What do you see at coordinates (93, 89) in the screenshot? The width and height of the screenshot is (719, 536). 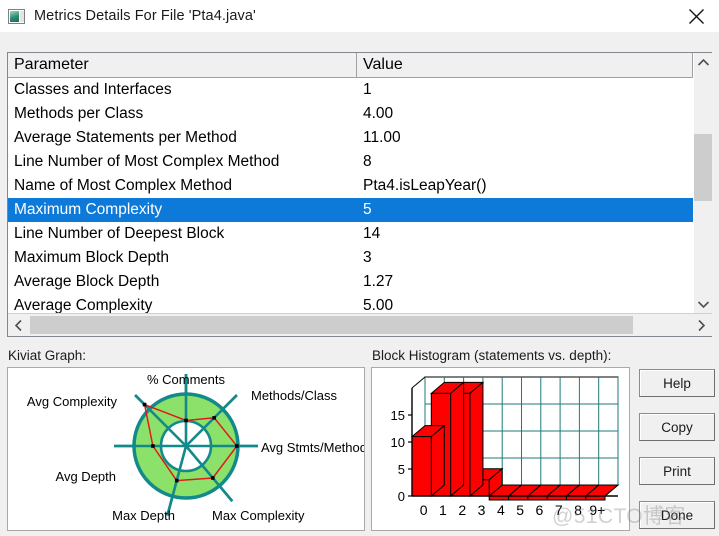 I see `cell-parameter: Classes and Interfaces` at bounding box center [93, 89].